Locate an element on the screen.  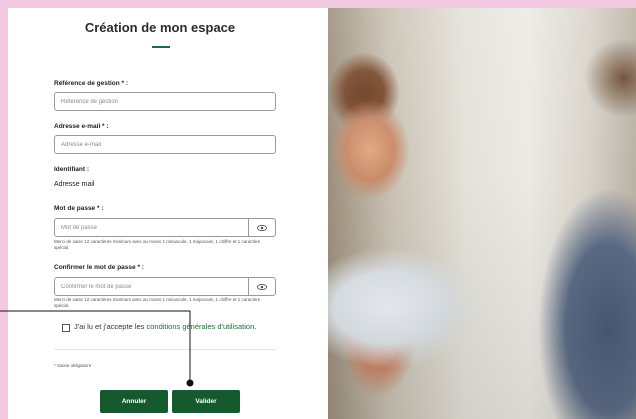
email-label: Adresse e-mail * : is located at coordinates (81, 126).